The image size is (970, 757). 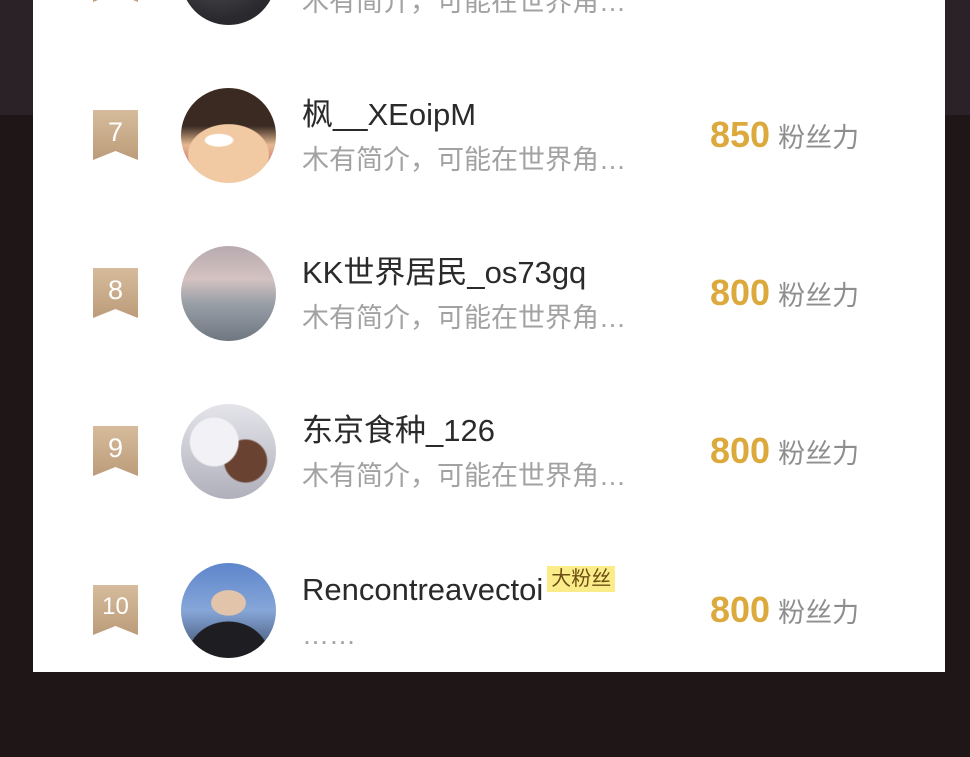 I want to click on list-item: 7 枫__XEoipM 木有简介，可能在世界角… 850 粉丝力, so click(x=489, y=135).